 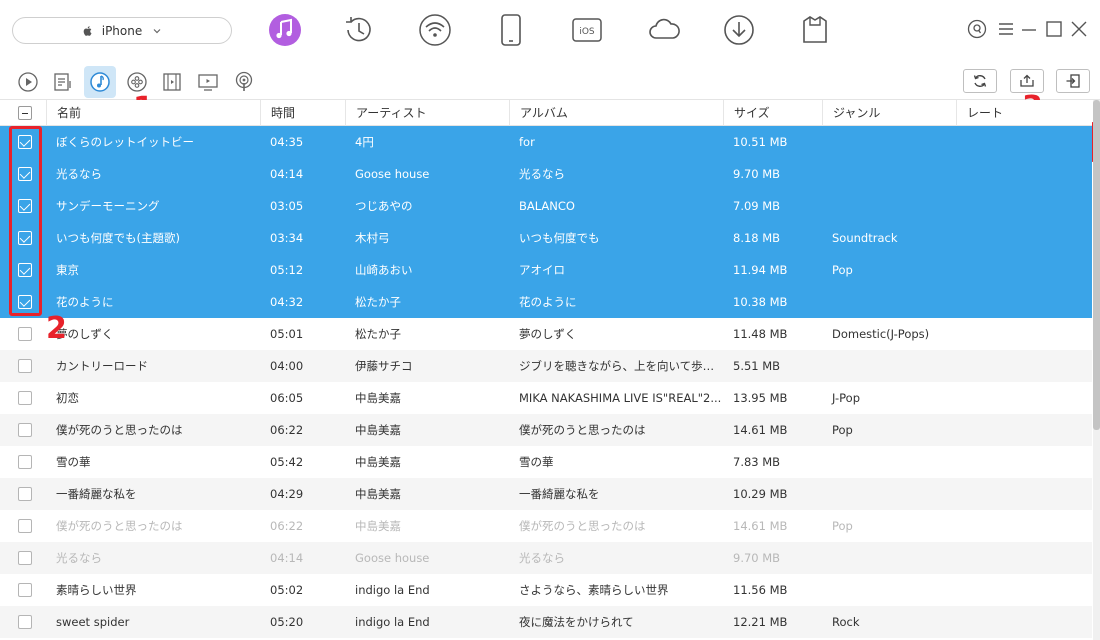 What do you see at coordinates (287, 238) in the screenshot?
I see `cell-time: 03:34` at bounding box center [287, 238].